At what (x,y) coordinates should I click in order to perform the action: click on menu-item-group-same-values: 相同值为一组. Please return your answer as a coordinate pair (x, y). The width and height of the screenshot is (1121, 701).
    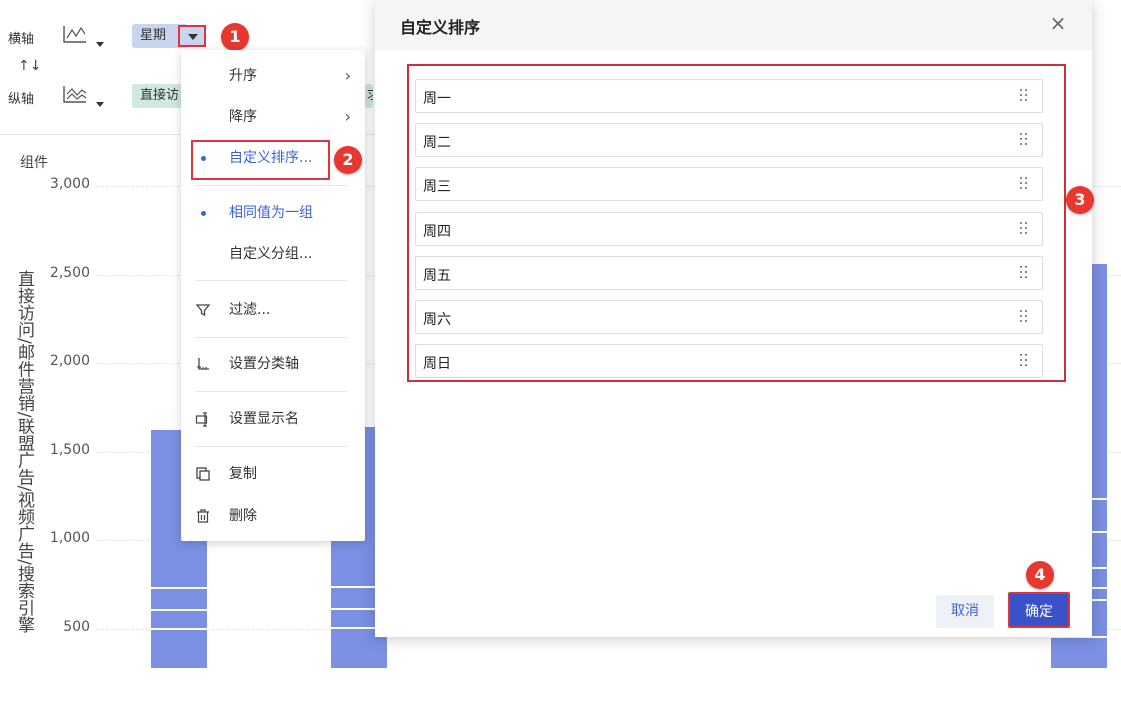
    Looking at the image, I should click on (273, 213).